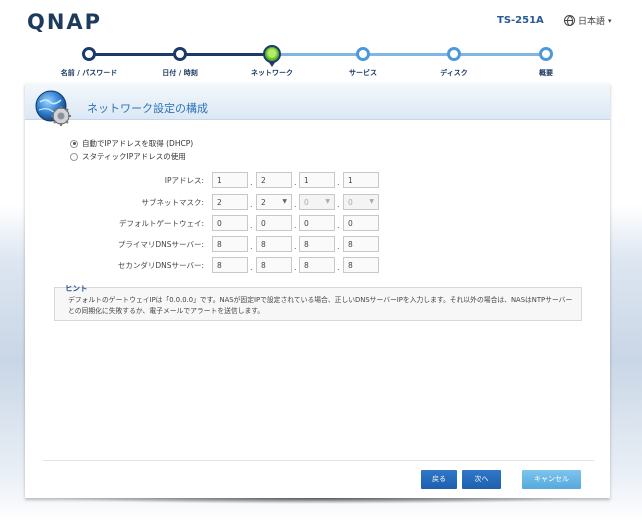  What do you see at coordinates (274, 202) in the screenshot?
I see `subnet-octet-2: 2 ▼` at bounding box center [274, 202].